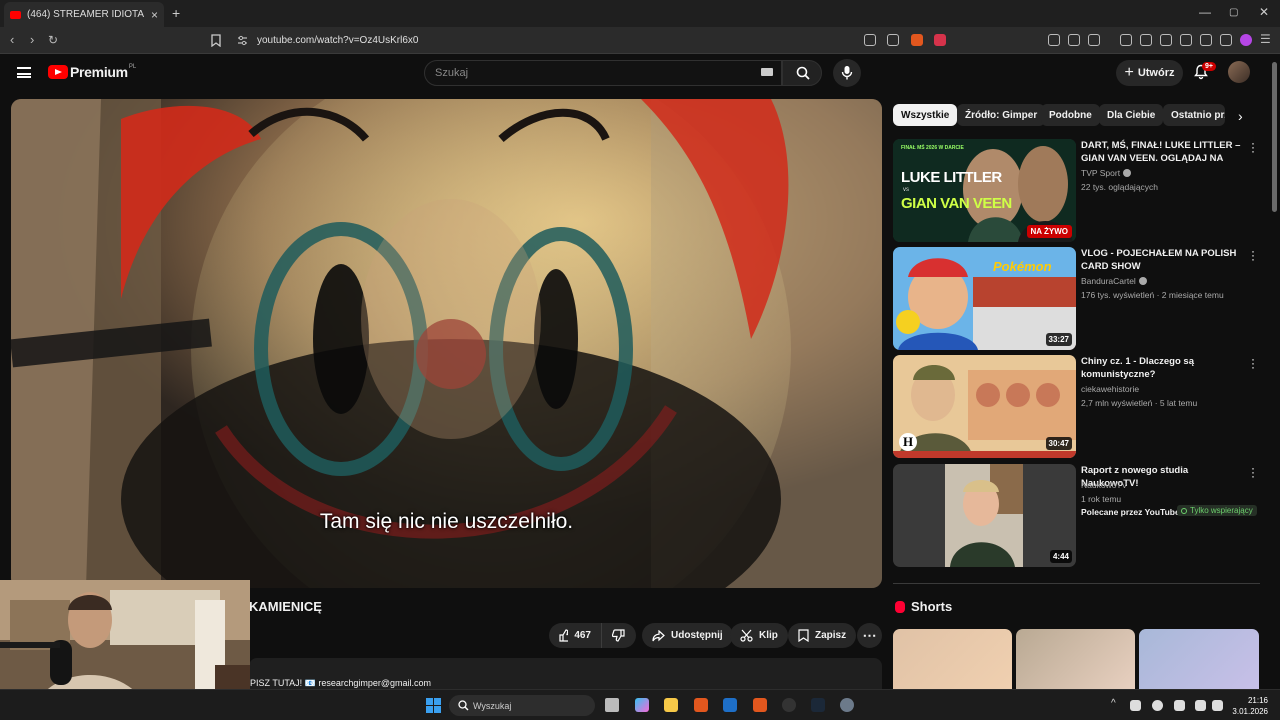  What do you see at coordinates (433, 705) in the screenshot?
I see `windows-start-icon` at bounding box center [433, 705].